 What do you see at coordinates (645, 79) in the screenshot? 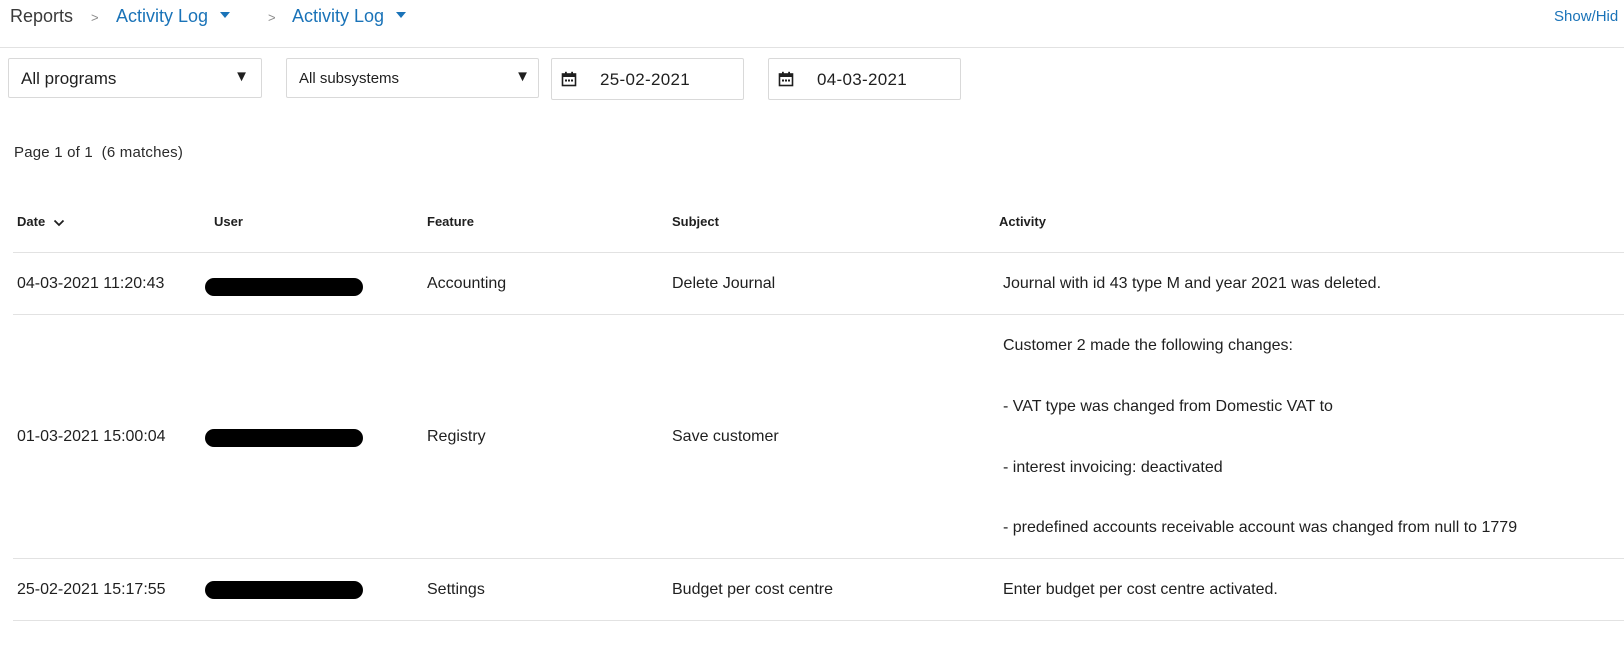
I see `date-from-value: 25-02-2021` at bounding box center [645, 79].